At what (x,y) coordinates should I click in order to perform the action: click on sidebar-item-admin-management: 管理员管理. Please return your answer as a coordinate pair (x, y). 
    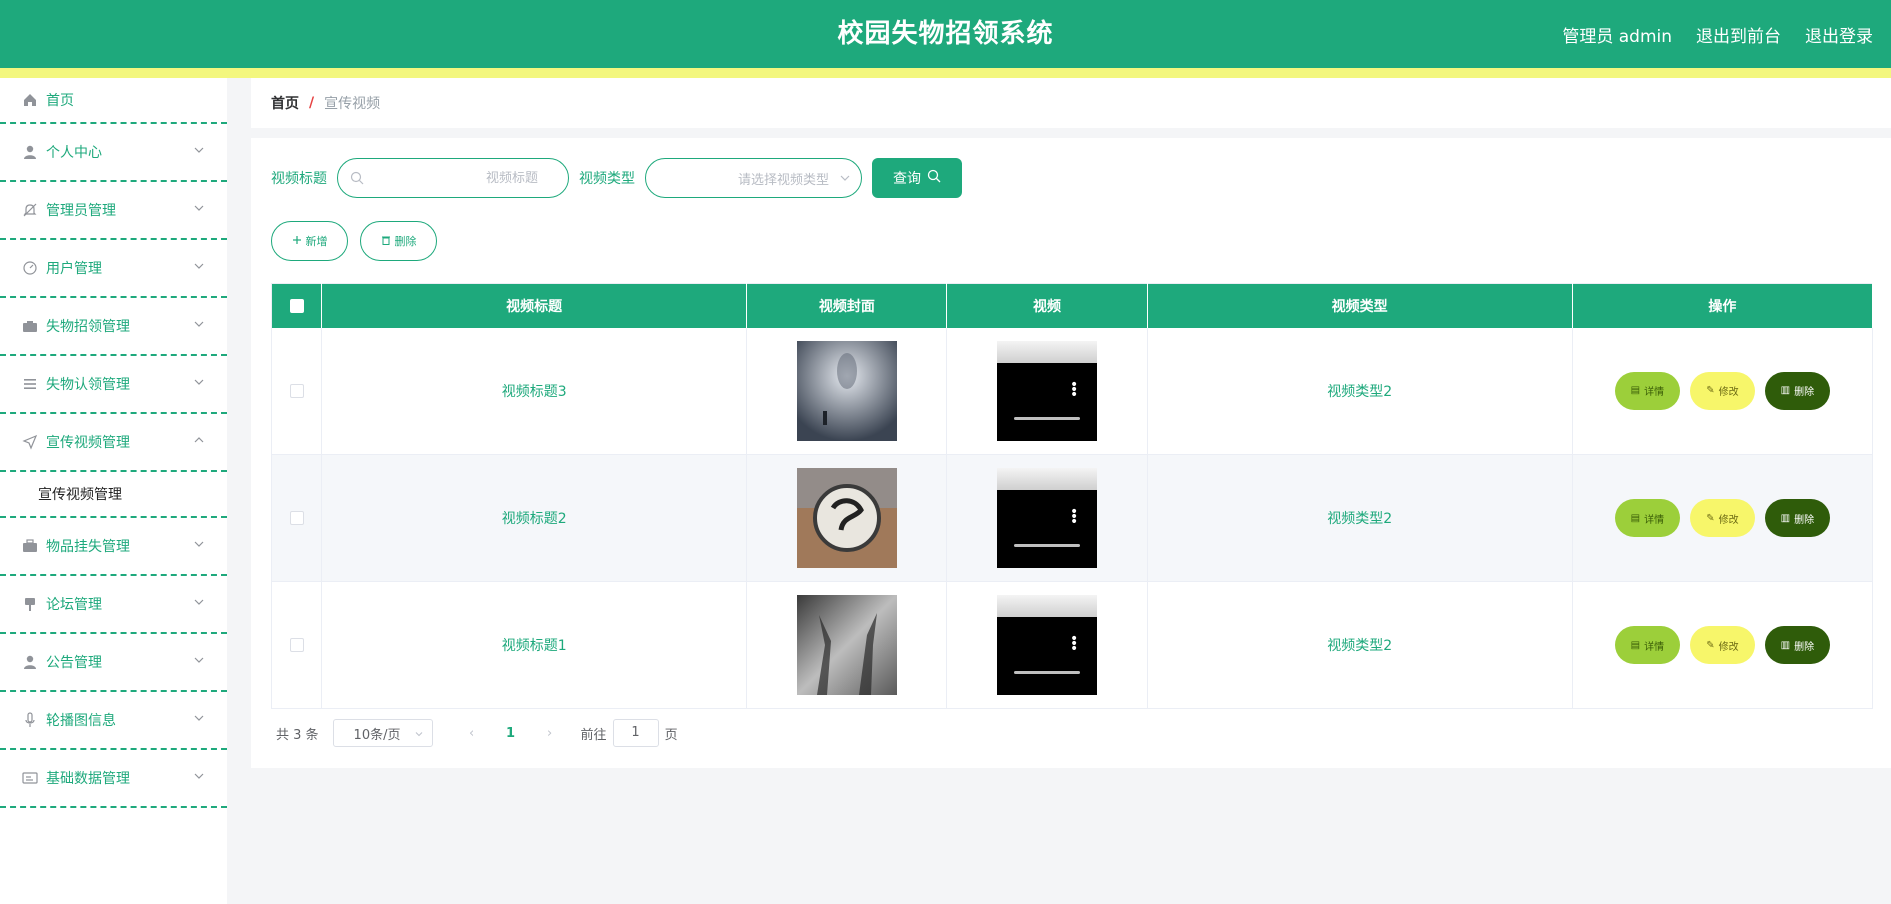
    Looking at the image, I should click on (113, 211).